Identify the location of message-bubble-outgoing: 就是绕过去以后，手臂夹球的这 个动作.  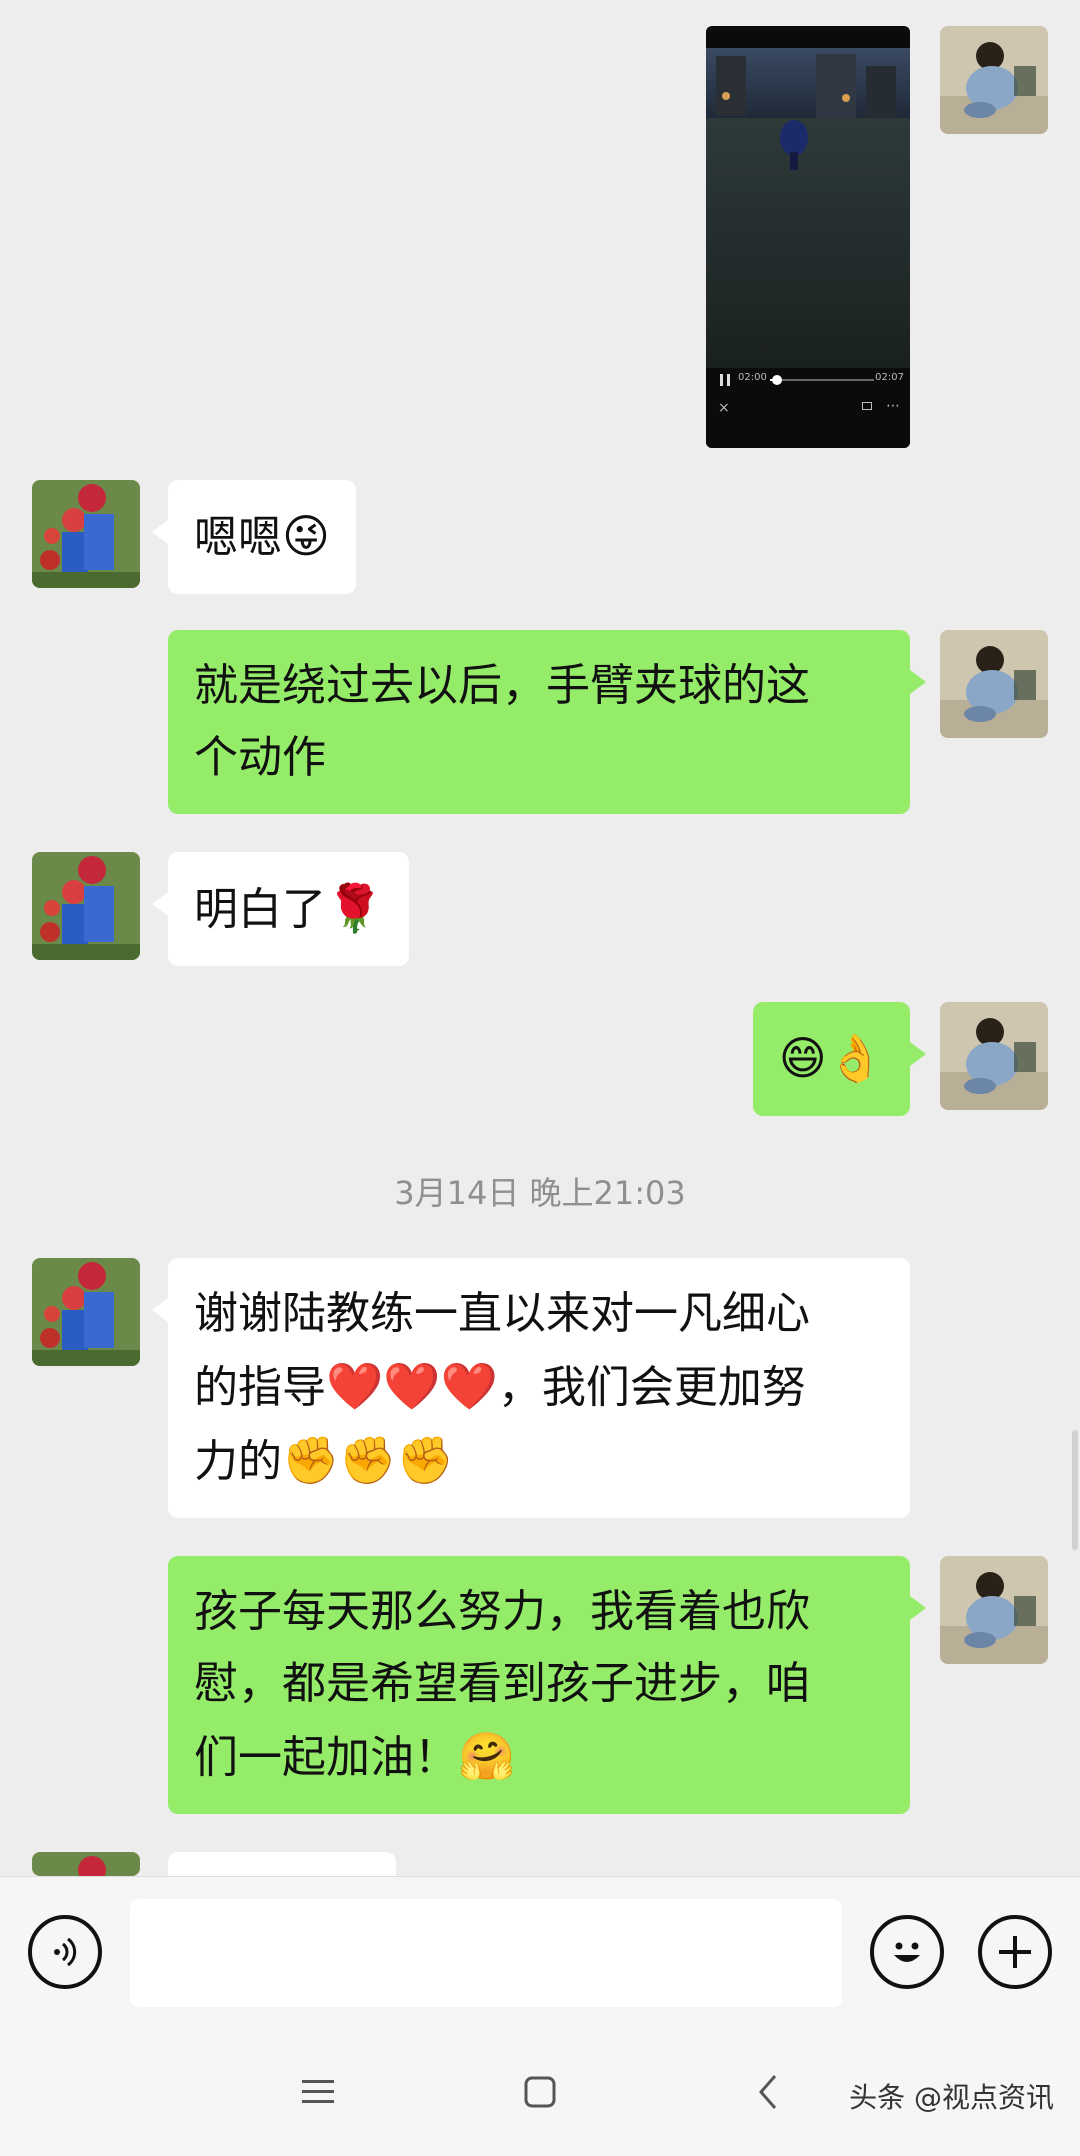
(547, 722).